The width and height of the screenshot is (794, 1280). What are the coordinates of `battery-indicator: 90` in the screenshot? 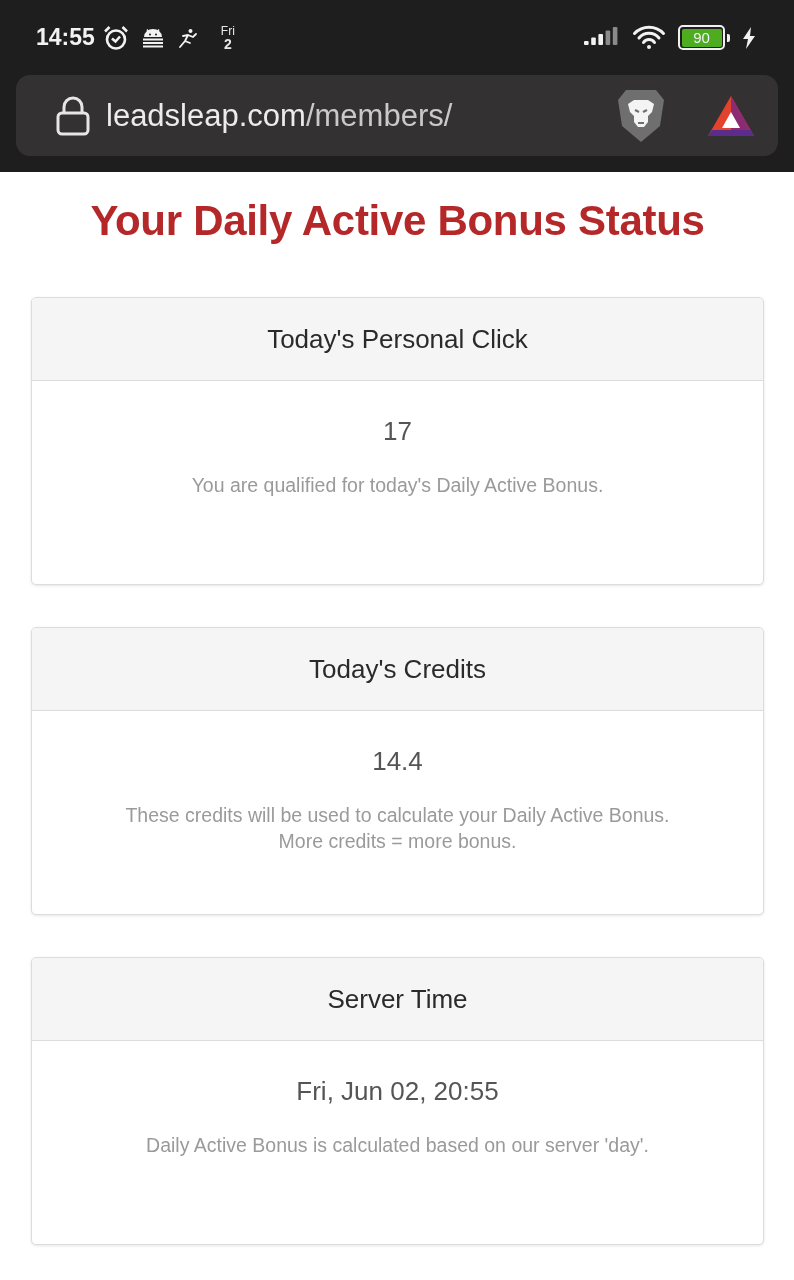 It's located at (704, 37).